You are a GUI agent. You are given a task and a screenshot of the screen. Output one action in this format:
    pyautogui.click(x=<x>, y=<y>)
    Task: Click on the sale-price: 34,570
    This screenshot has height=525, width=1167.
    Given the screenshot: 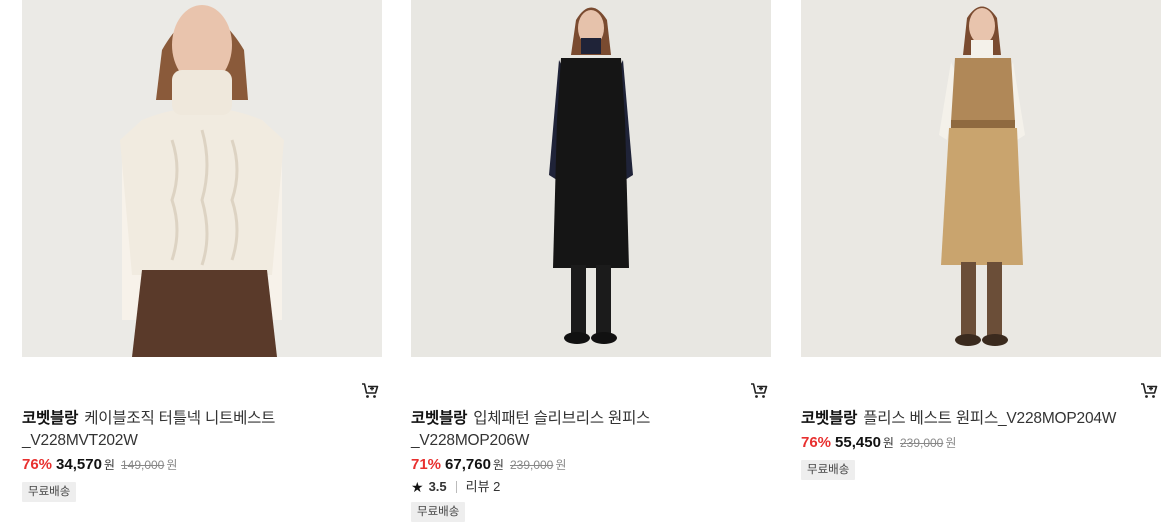 What is the action you would take?
    pyautogui.click(x=79, y=464)
    